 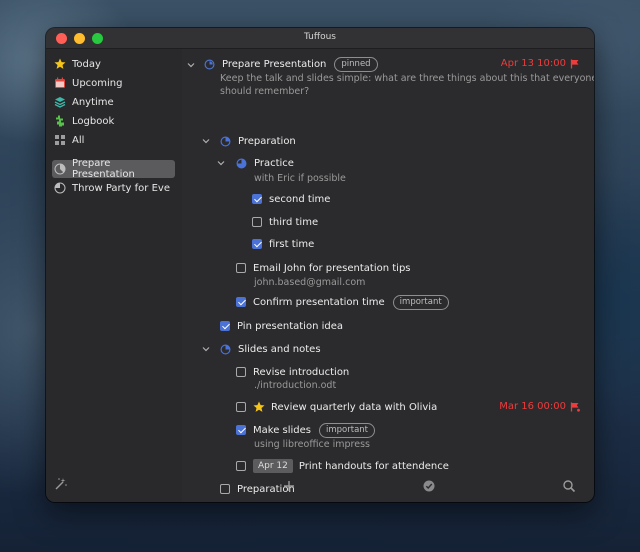 I want to click on sidebar-item-label: Anytime, so click(x=93, y=102).